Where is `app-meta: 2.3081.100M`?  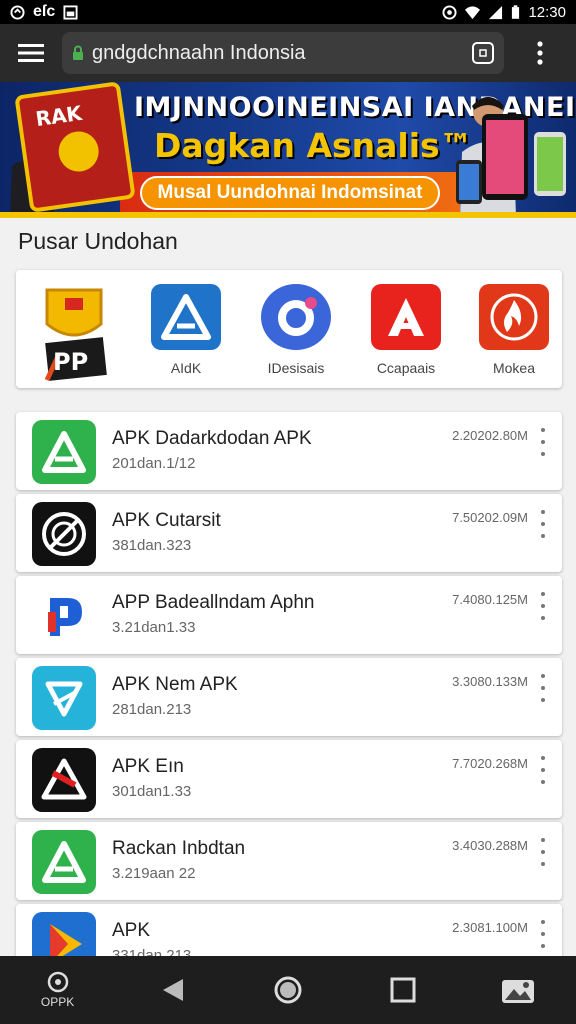
app-meta: 2.3081.100M is located at coordinates (490, 927).